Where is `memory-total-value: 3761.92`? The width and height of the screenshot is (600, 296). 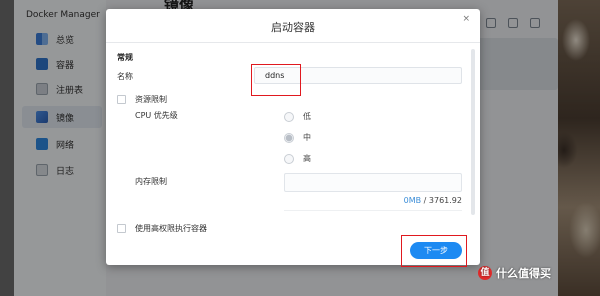 memory-total-value: 3761.92 is located at coordinates (445, 200).